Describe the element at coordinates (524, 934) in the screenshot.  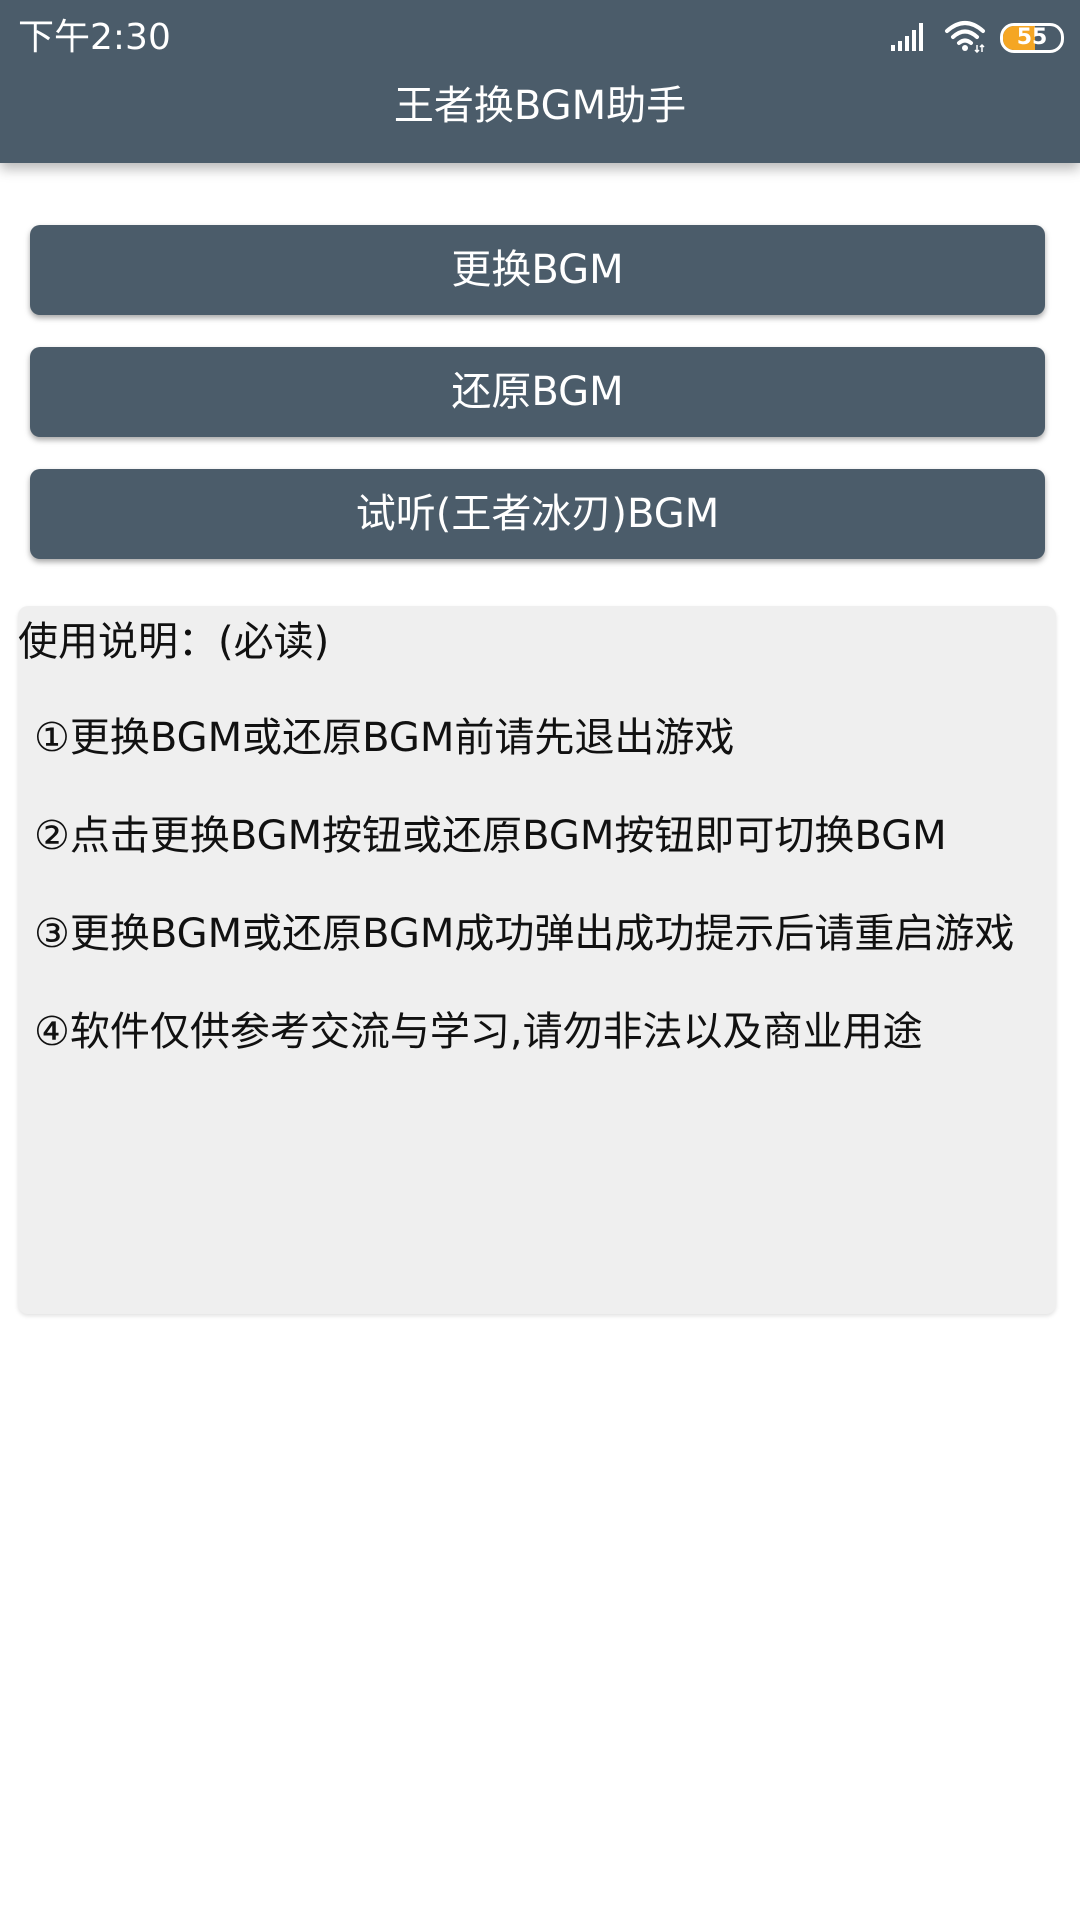
I see `instruction-item: ③更换BGM或还原BGM成功弹出成功提示后请重启游戏` at that location.